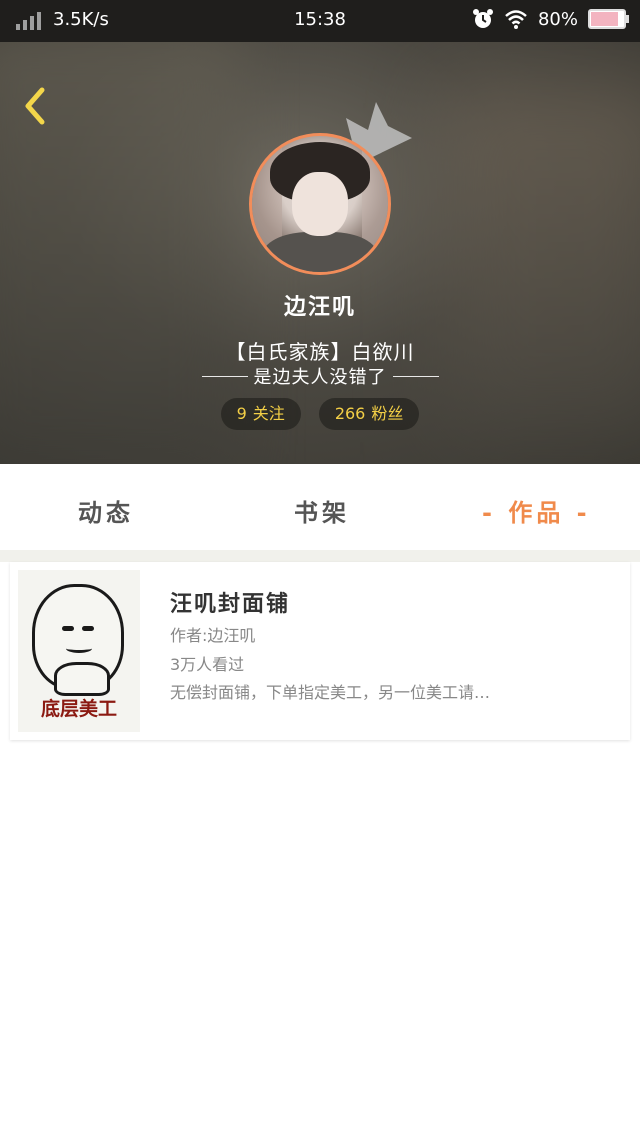 This screenshot has width=640, height=1138. Describe the element at coordinates (320, 204) in the screenshot. I see `avatar` at that location.